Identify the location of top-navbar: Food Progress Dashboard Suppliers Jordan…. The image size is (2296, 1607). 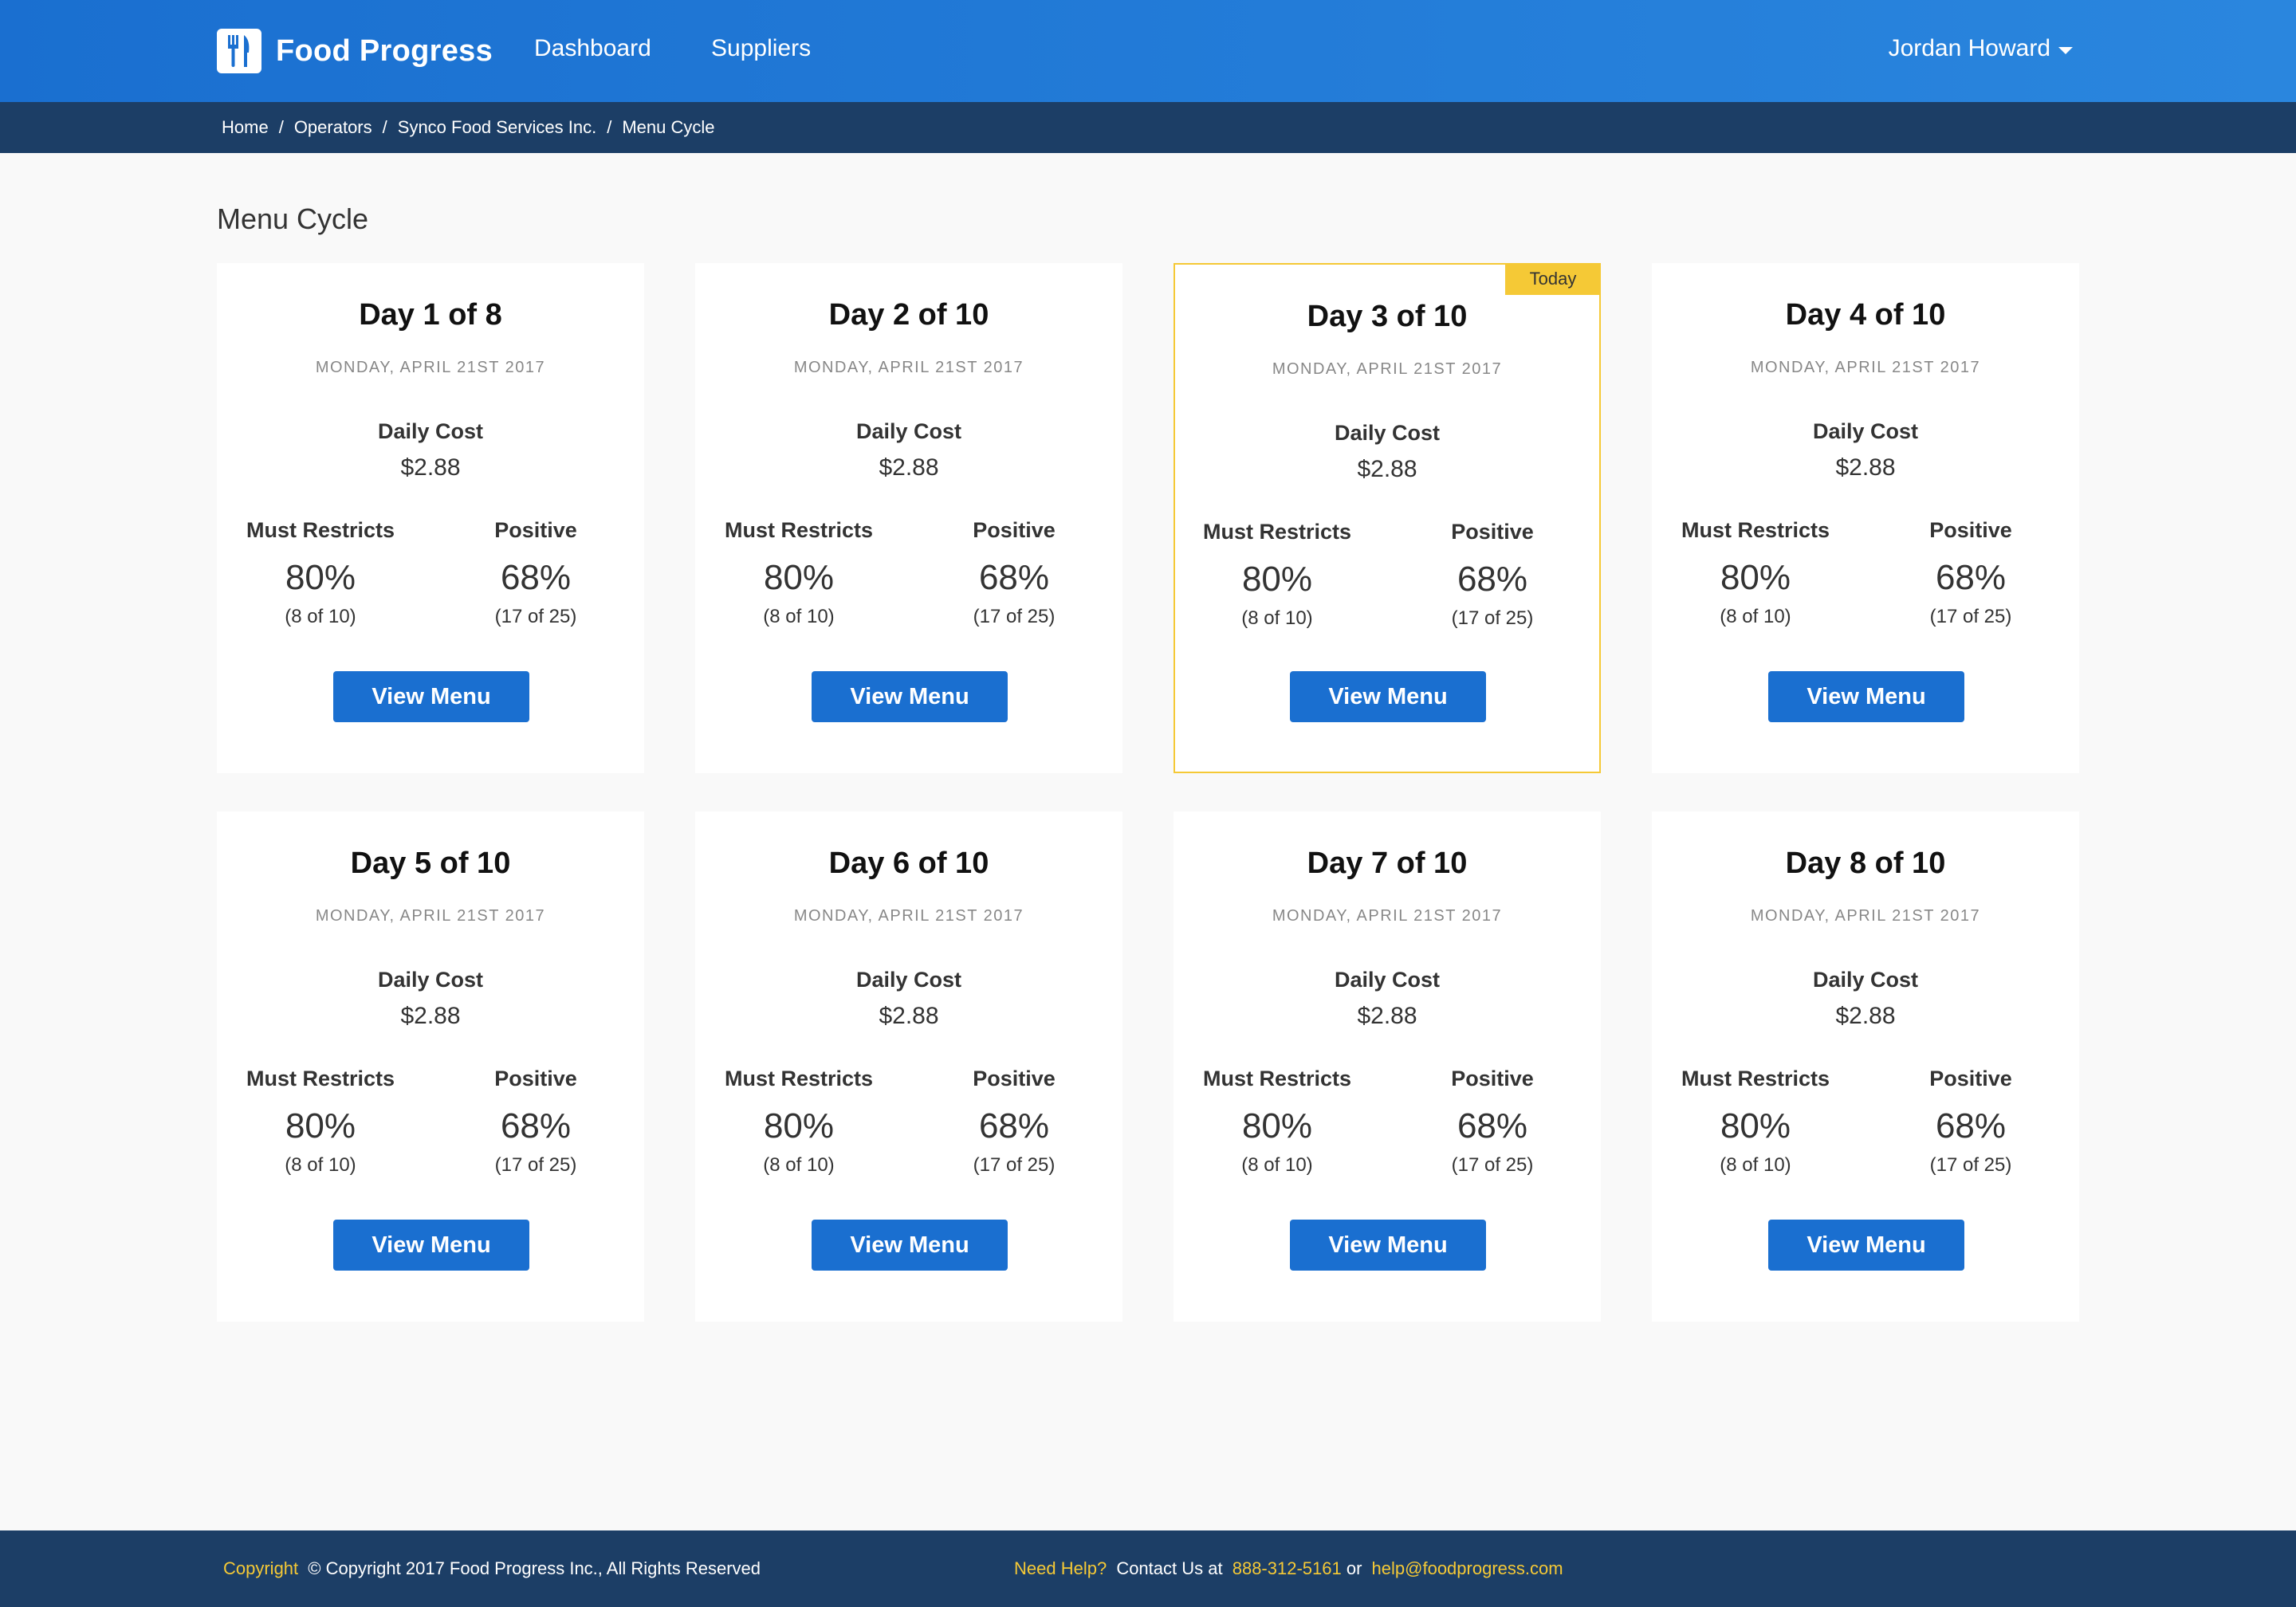
(1148, 51).